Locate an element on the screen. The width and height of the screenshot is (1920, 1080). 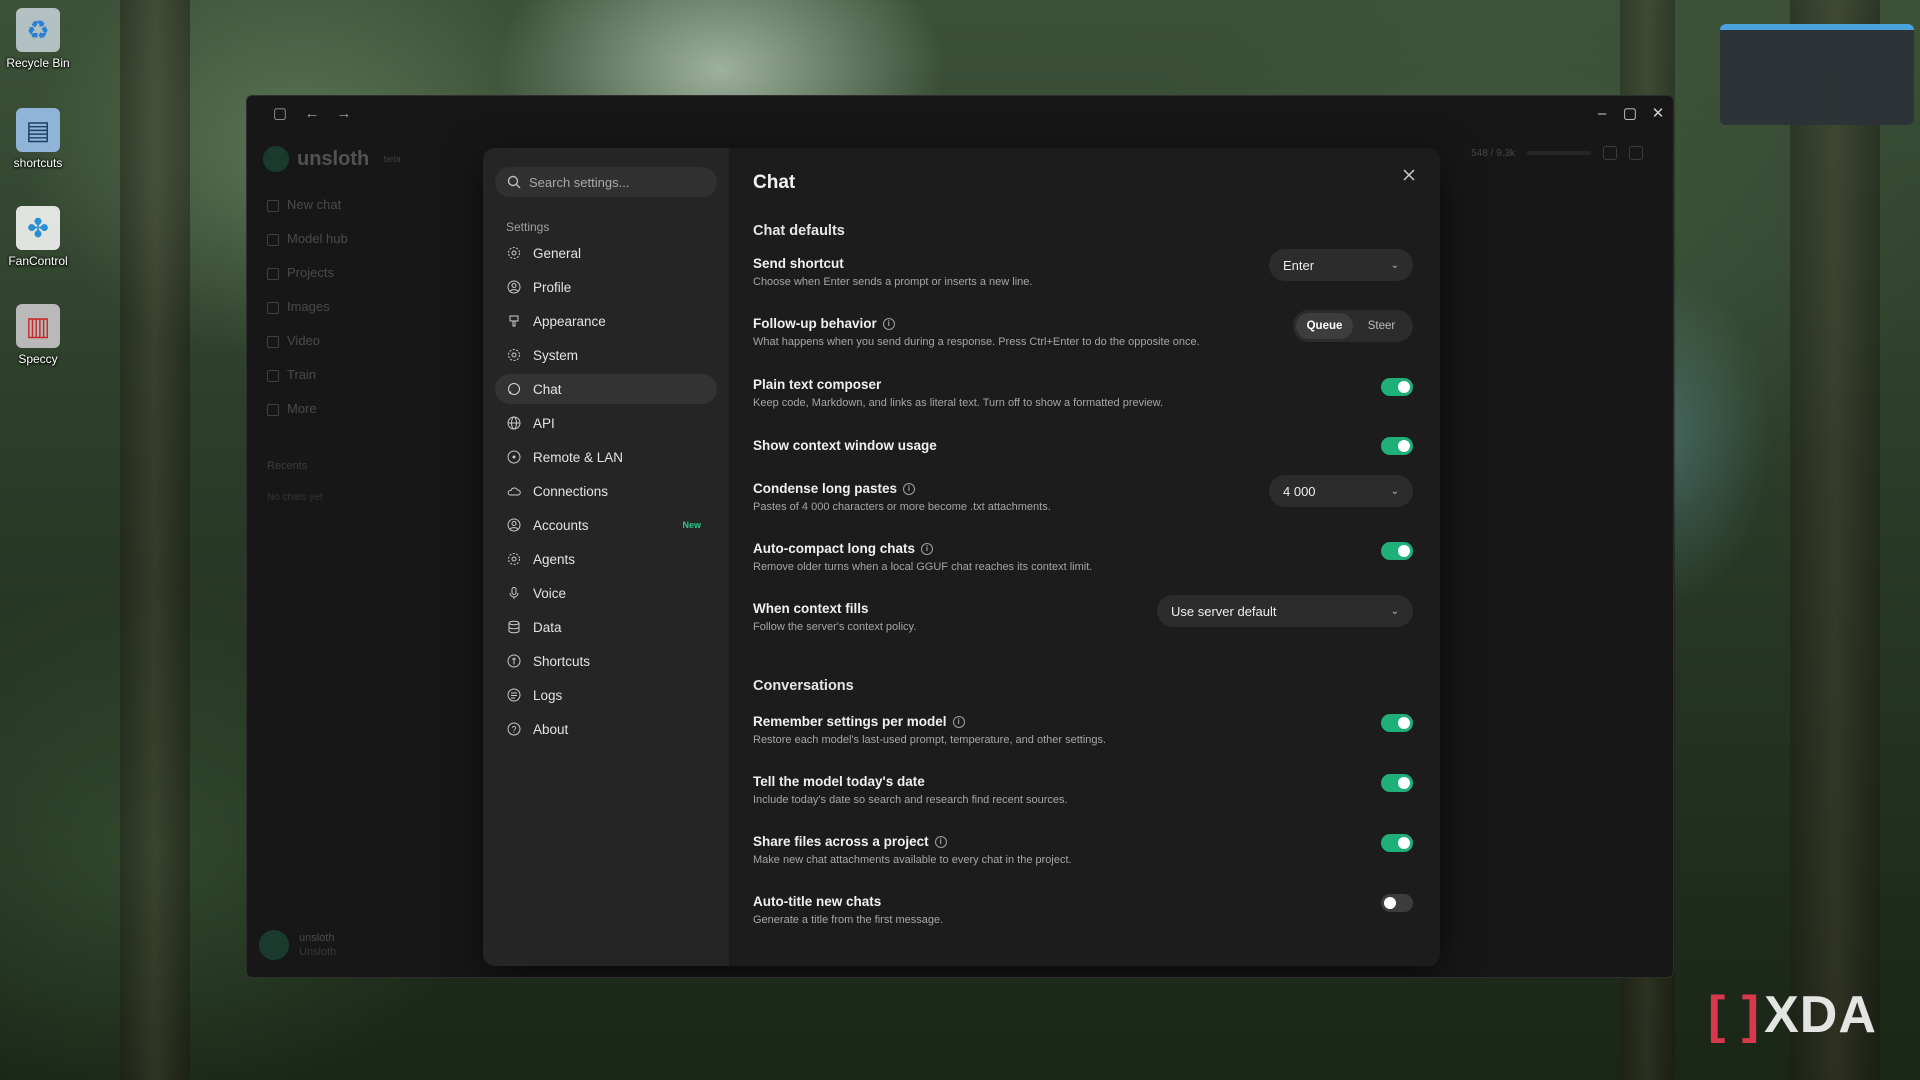
maximize-icon: ▢ is located at coordinates (1630, 113).